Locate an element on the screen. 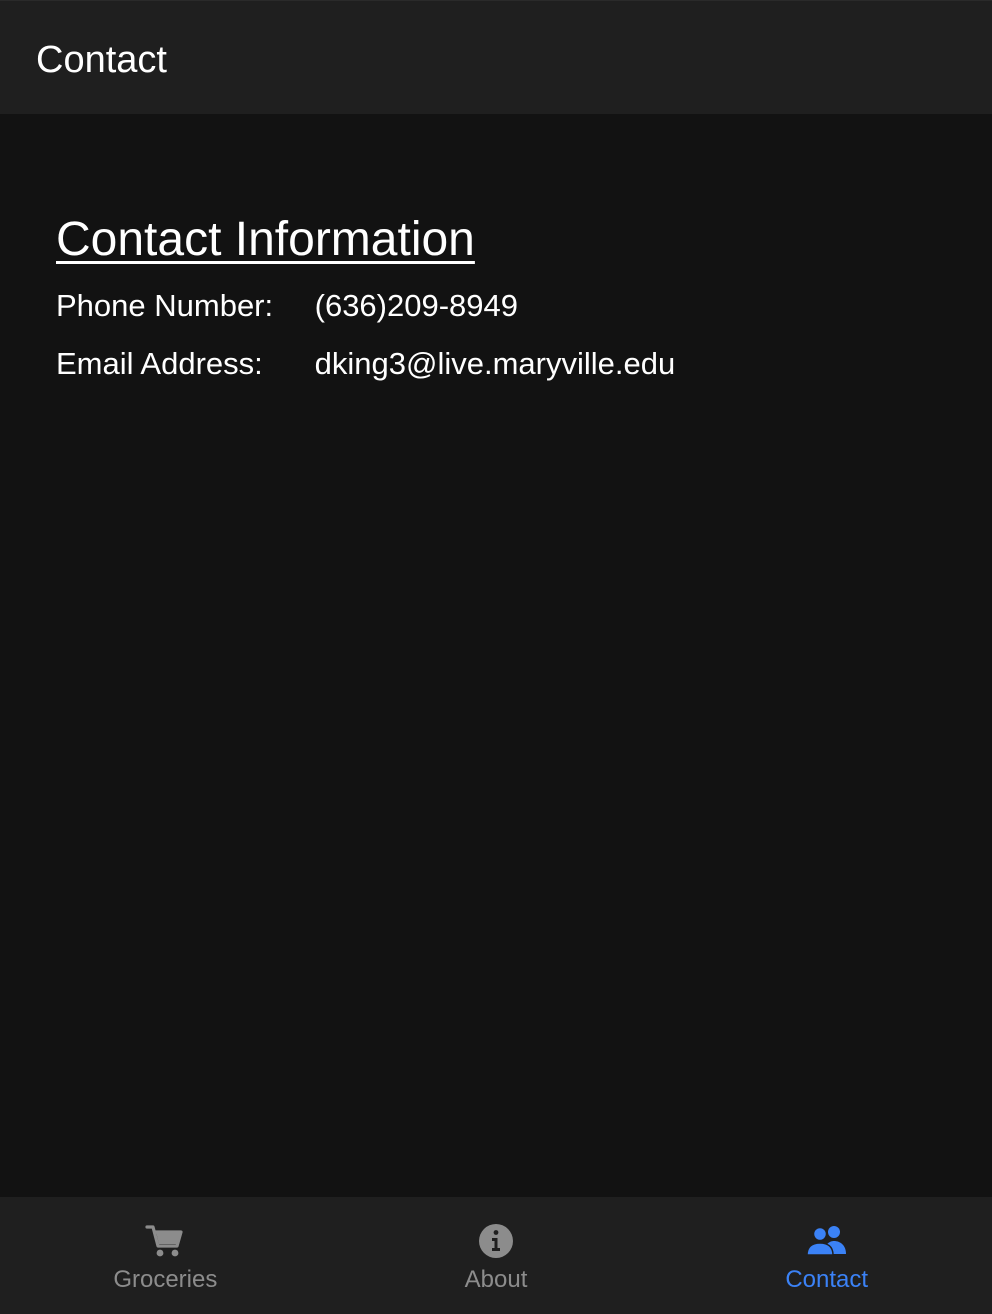 This screenshot has width=992, height=1314. email-label: Email Address: is located at coordinates (159, 363).